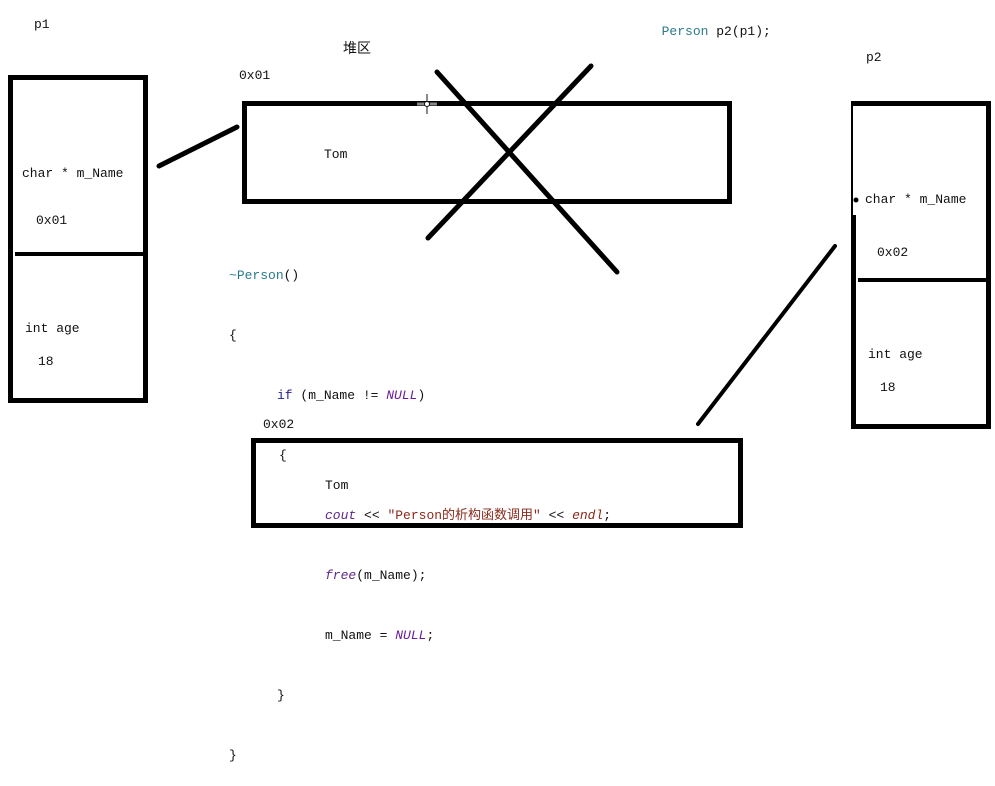 The image size is (995, 786). Describe the element at coordinates (283, 455) in the screenshot. I see `code-inner-open-brace: {` at that location.